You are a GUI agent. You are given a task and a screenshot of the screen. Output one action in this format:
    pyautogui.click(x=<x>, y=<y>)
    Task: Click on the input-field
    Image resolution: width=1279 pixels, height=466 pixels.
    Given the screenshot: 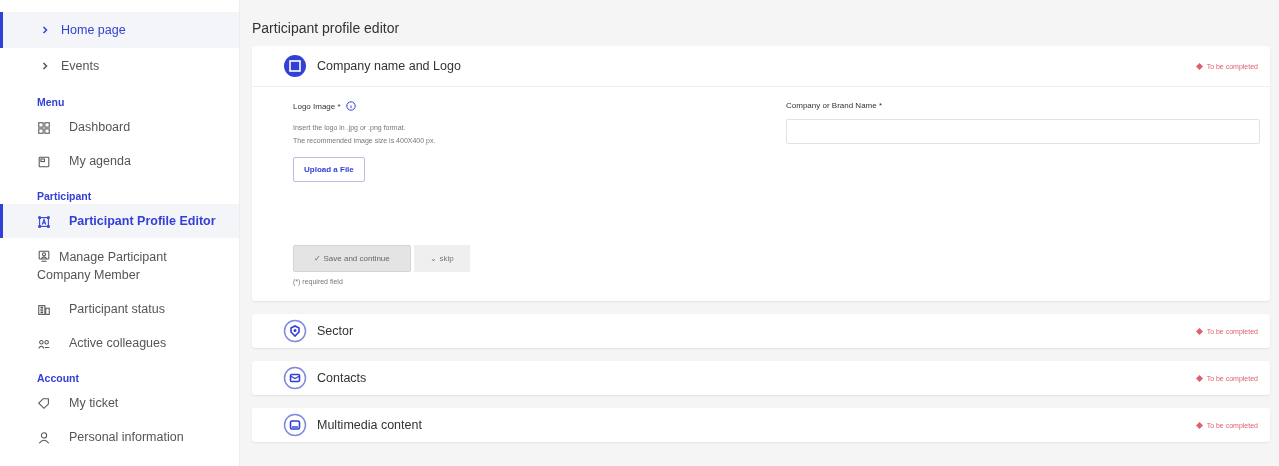 What is the action you would take?
    pyautogui.click(x=1023, y=131)
    